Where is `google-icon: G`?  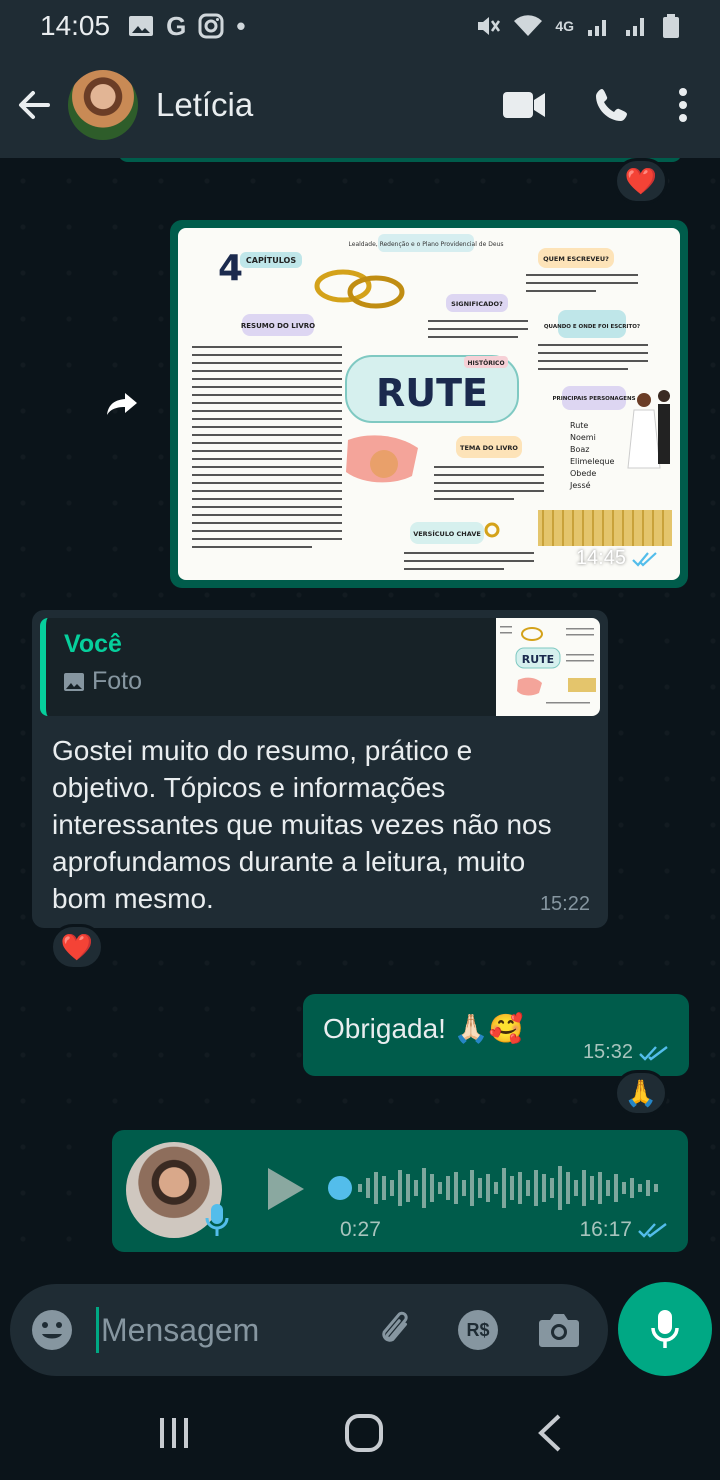 google-icon: G is located at coordinates (176, 25).